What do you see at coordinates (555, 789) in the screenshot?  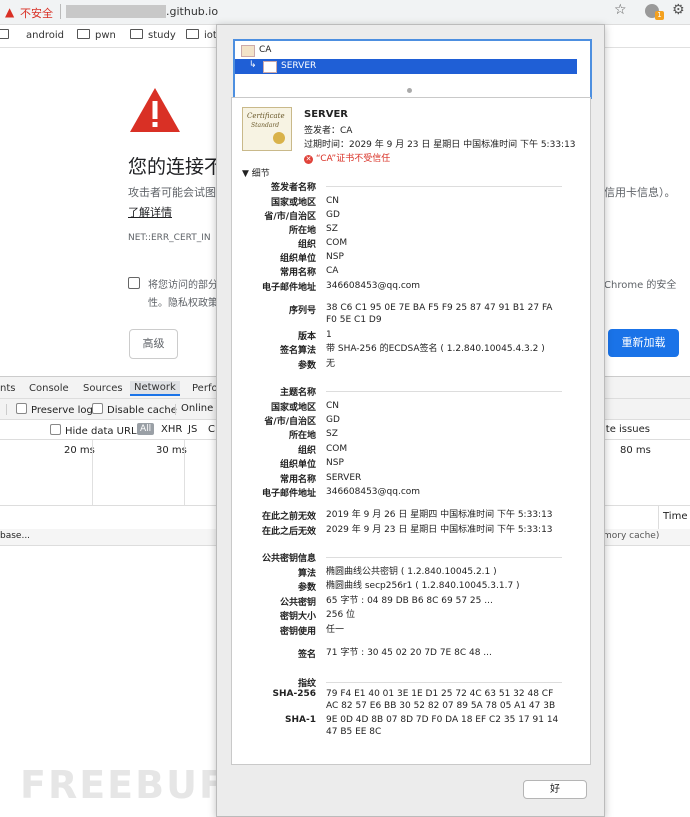 I see `ok-button: 好` at bounding box center [555, 789].